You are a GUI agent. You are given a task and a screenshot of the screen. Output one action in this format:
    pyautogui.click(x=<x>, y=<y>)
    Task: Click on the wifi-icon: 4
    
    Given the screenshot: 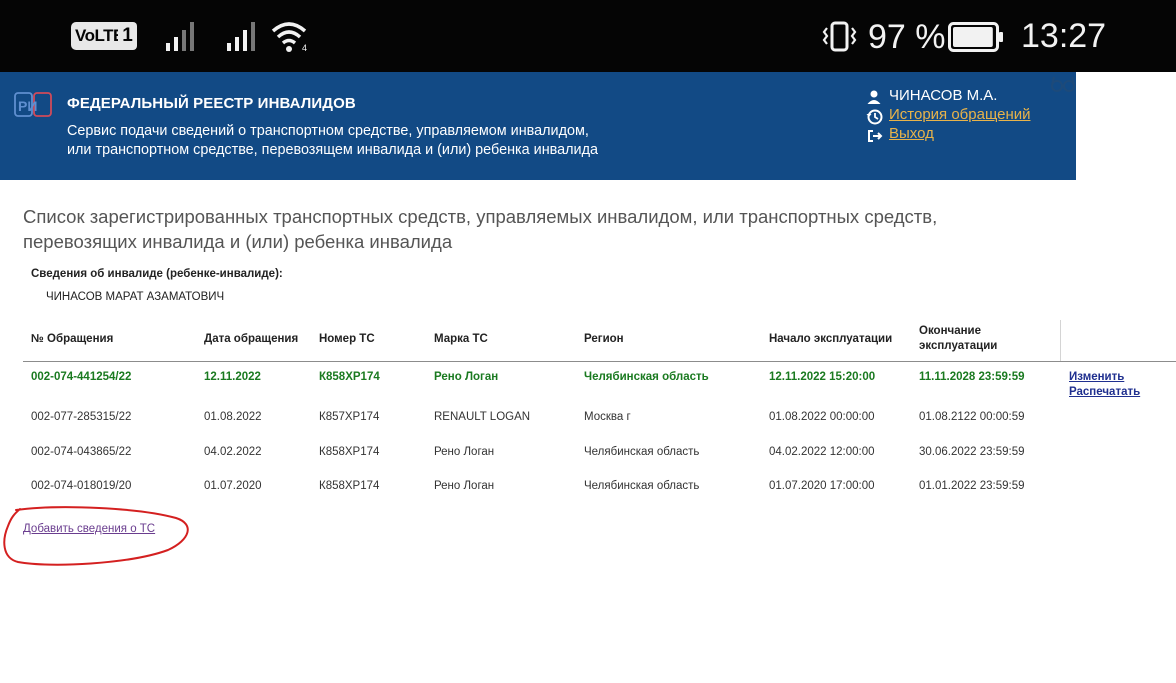 What is the action you would take?
    pyautogui.click(x=289, y=37)
    